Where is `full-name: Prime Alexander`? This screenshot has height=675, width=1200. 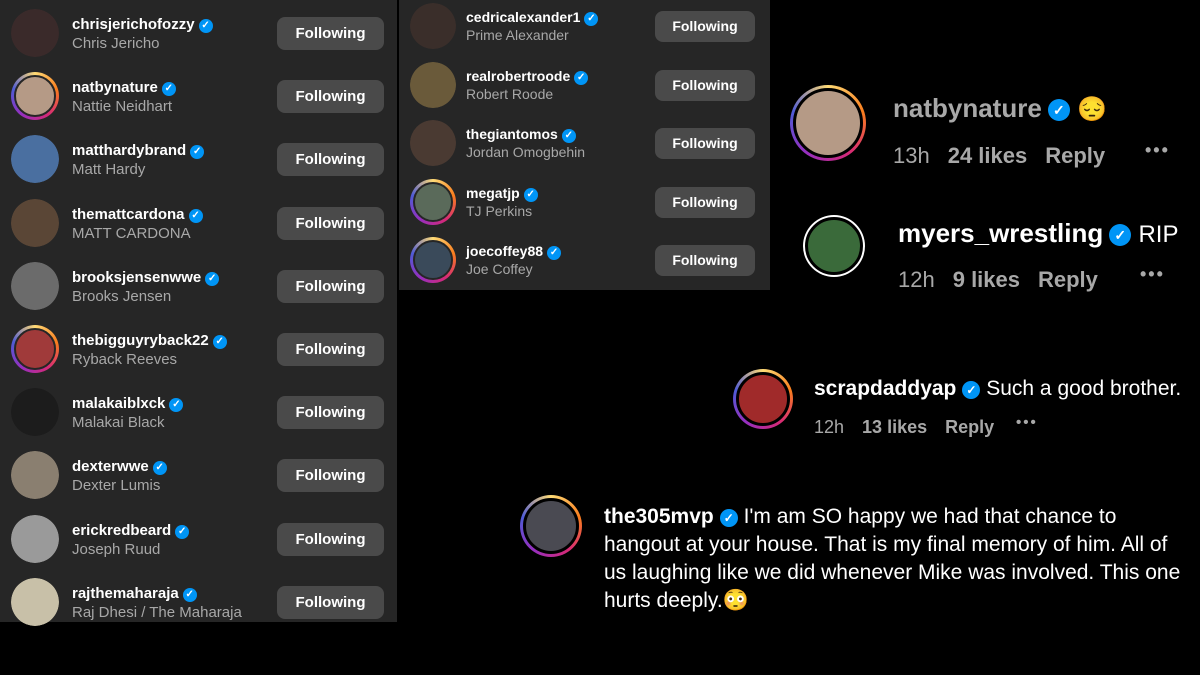 full-name: Prime Alexander is located at coordinates (517, 35).